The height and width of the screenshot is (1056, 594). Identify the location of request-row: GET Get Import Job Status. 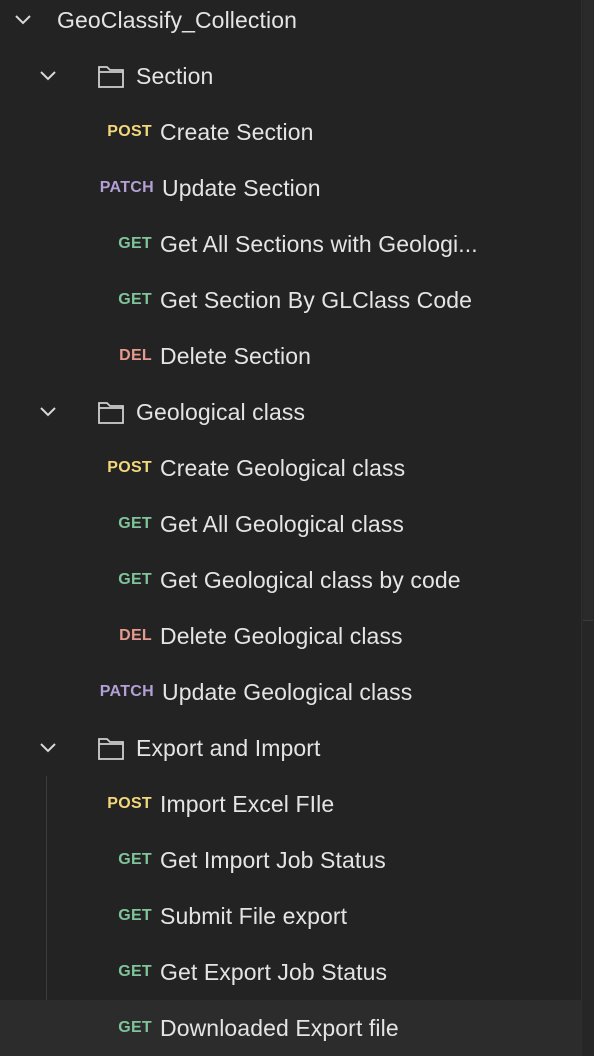
(290, 860).